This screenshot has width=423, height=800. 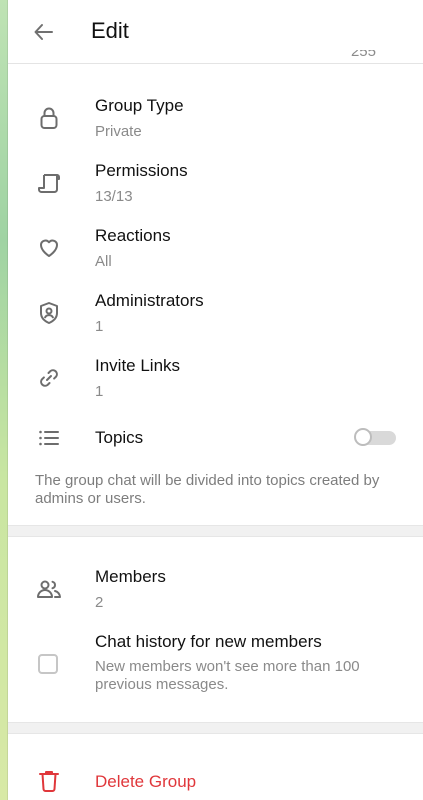 What do you see at coordinates (48, 664) in the screenshot?
I see `chat-history-checkbox` at bounding box center [48, 664].